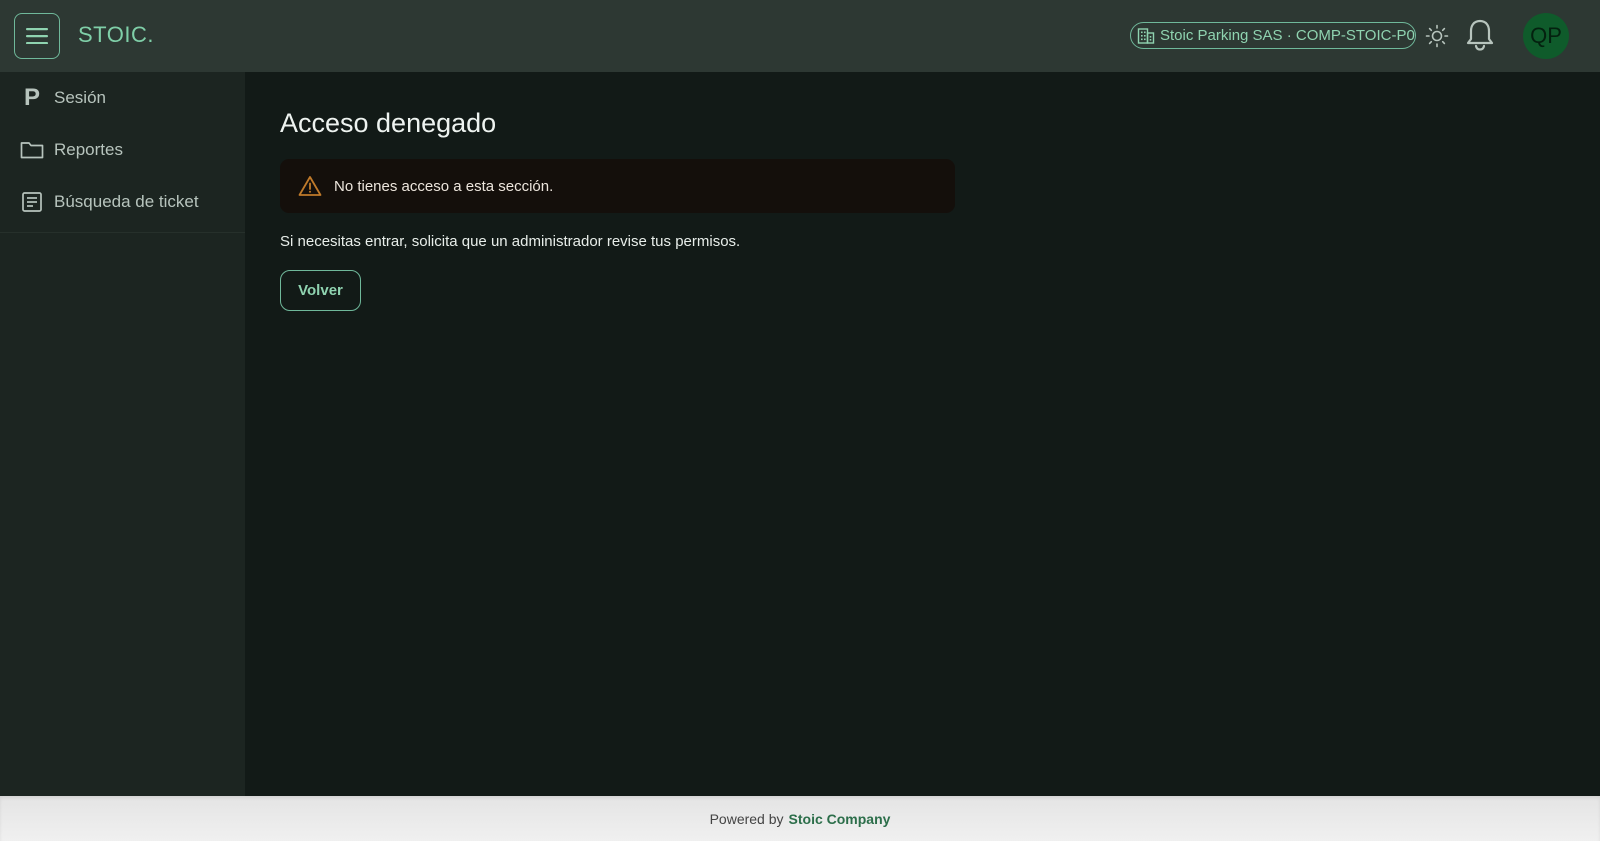  Describe the element at coordinates (88, 149) in the screenshot. I see `sidebar-item-label: Reportes` at that location.